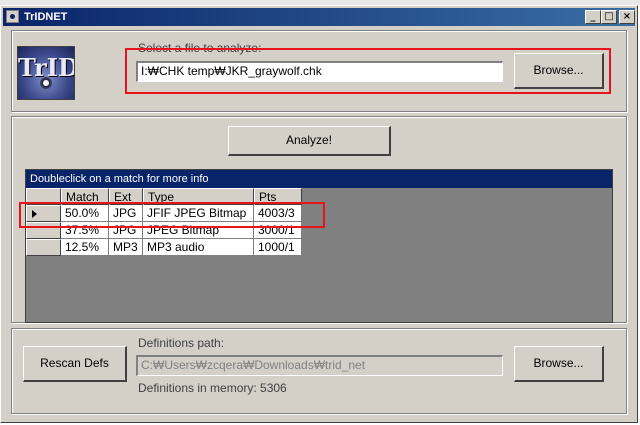 The image size is (640, 425). I want to click on trid-logo: TrID, so click(46, 73).